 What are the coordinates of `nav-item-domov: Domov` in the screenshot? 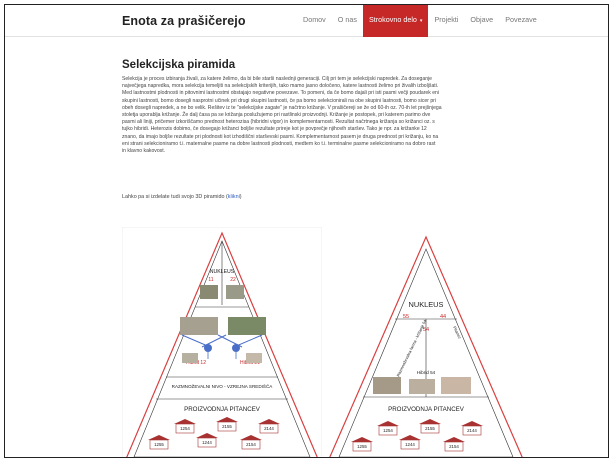 It's located at (314, 21).